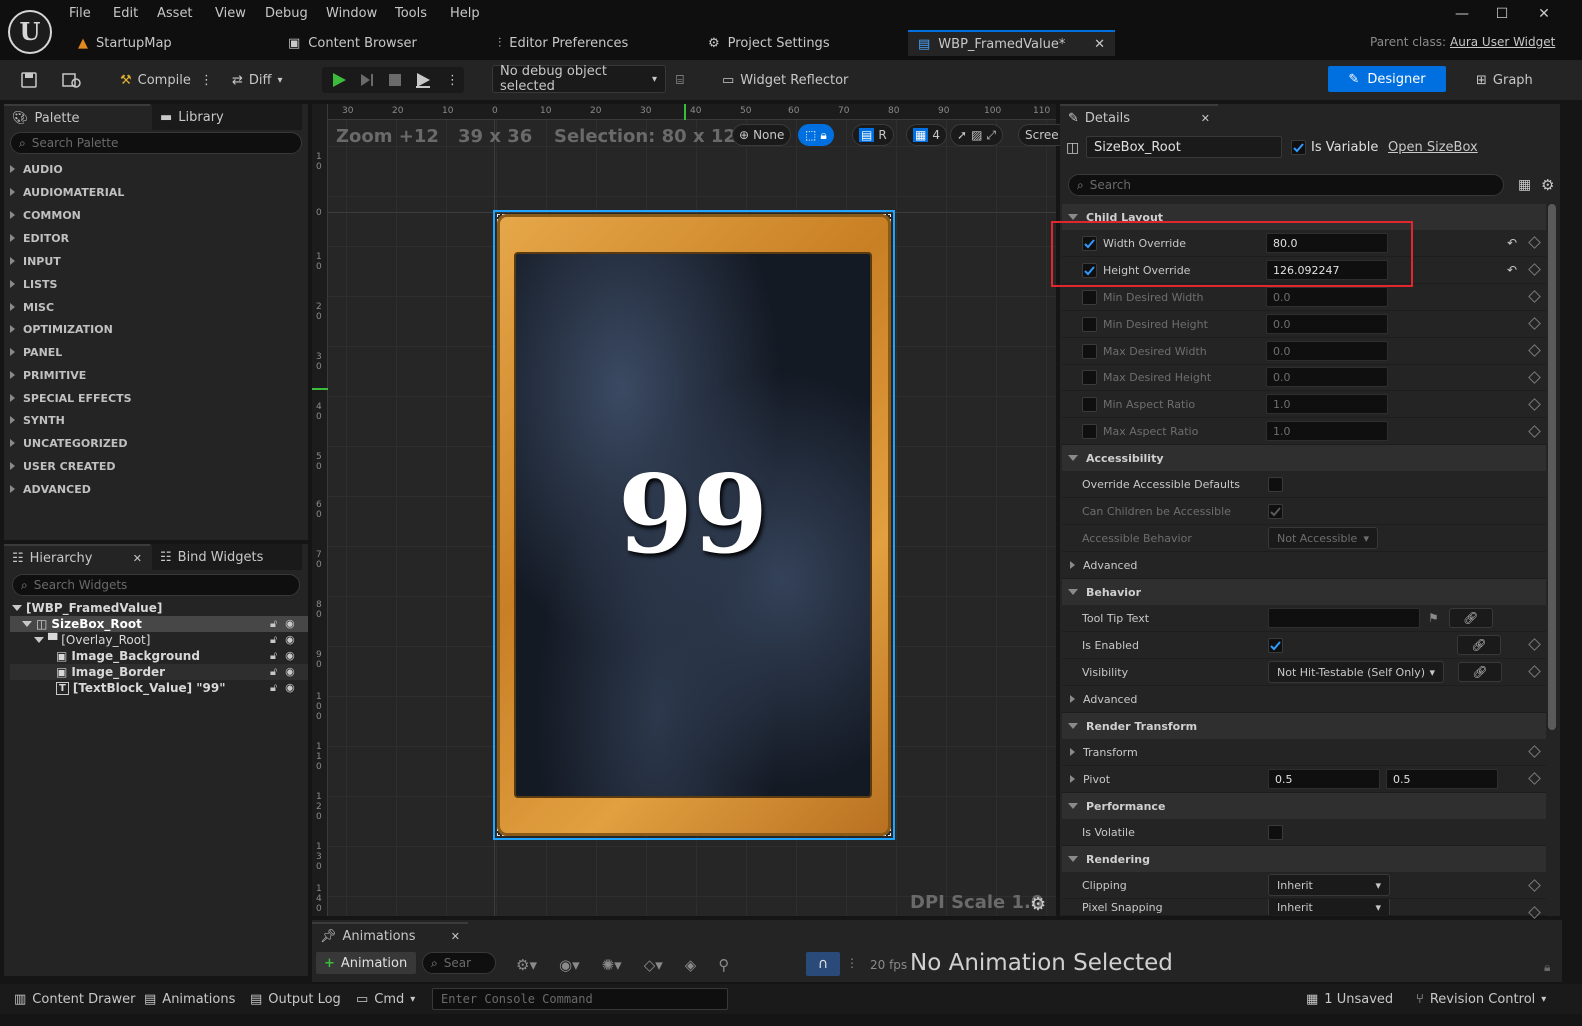  Describe the element at coordinates (691, 965) in the screenshot. I see `key-tangent-icon: ◈` at that location.